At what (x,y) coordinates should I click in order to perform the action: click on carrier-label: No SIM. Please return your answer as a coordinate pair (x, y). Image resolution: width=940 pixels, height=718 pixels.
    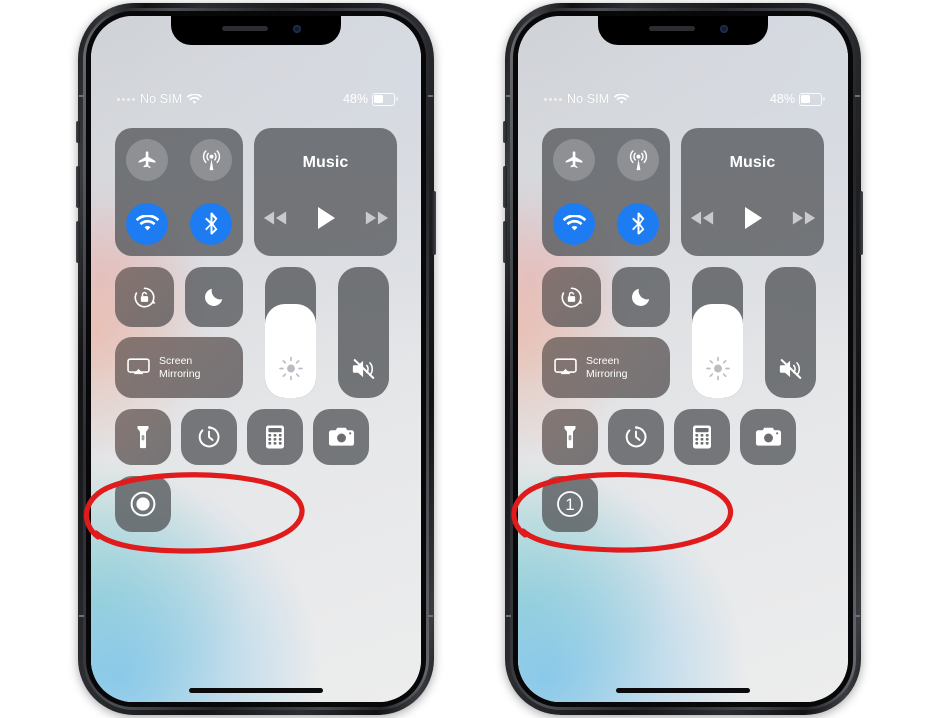
    Looking at the image, I should click on (161, 99).